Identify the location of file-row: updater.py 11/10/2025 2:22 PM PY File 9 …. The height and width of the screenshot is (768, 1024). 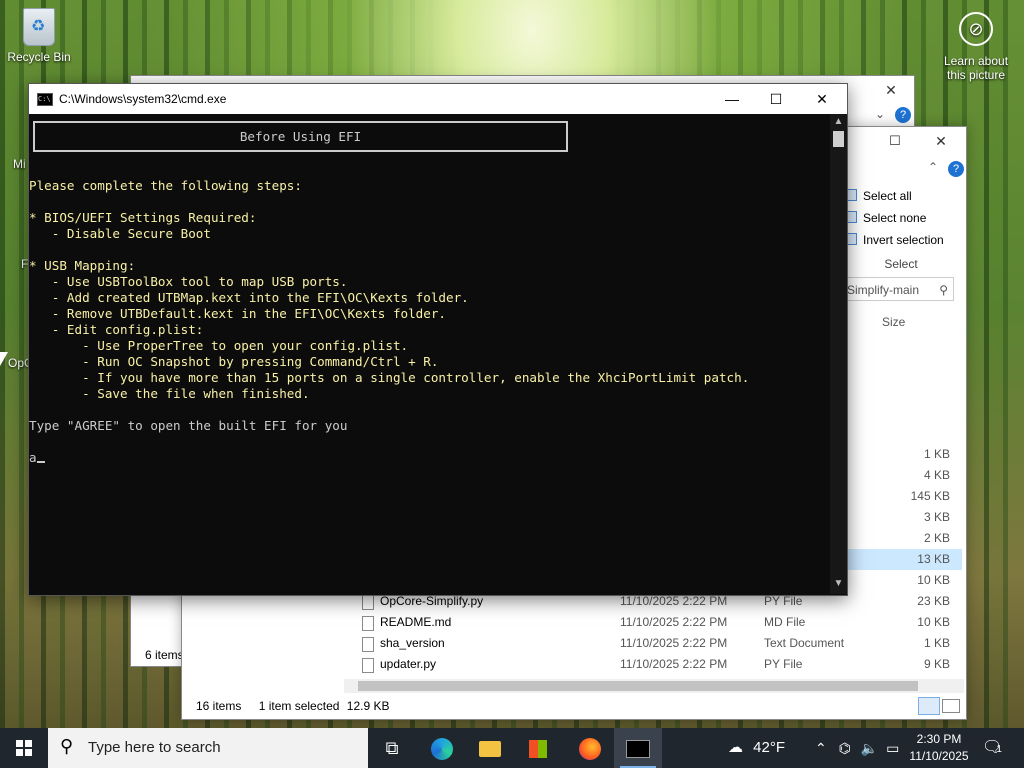
(652, 664).